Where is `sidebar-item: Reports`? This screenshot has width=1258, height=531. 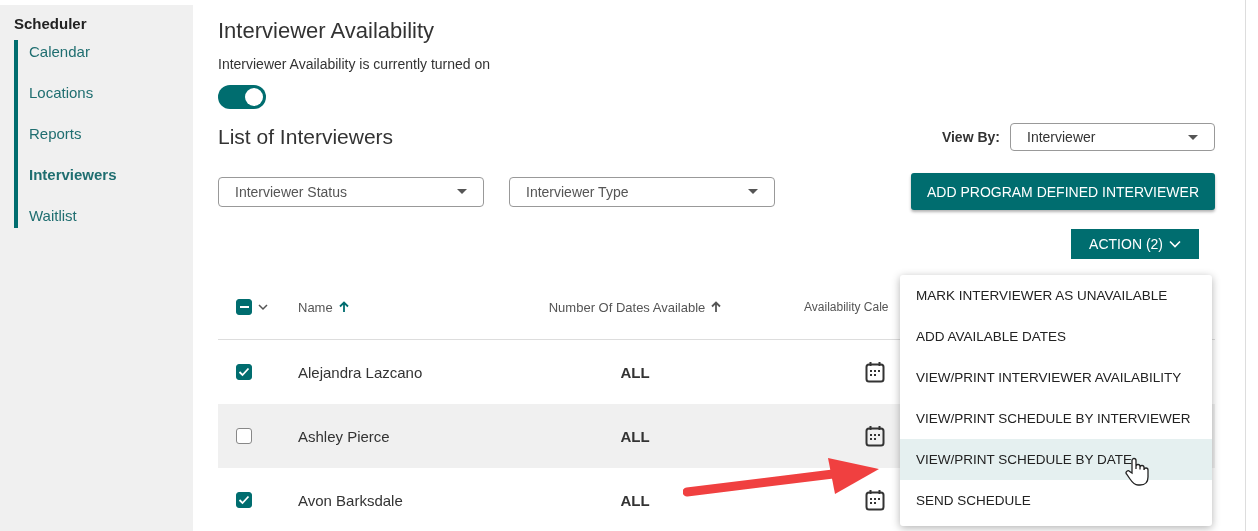 sidebar-item: Reports is located at coordinates (111, 134).